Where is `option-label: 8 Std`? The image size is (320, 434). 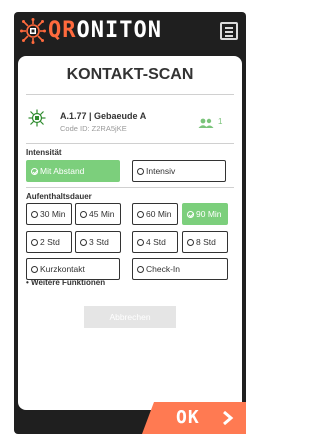
option-label: 8 Std is located at coordinates (206, 242).